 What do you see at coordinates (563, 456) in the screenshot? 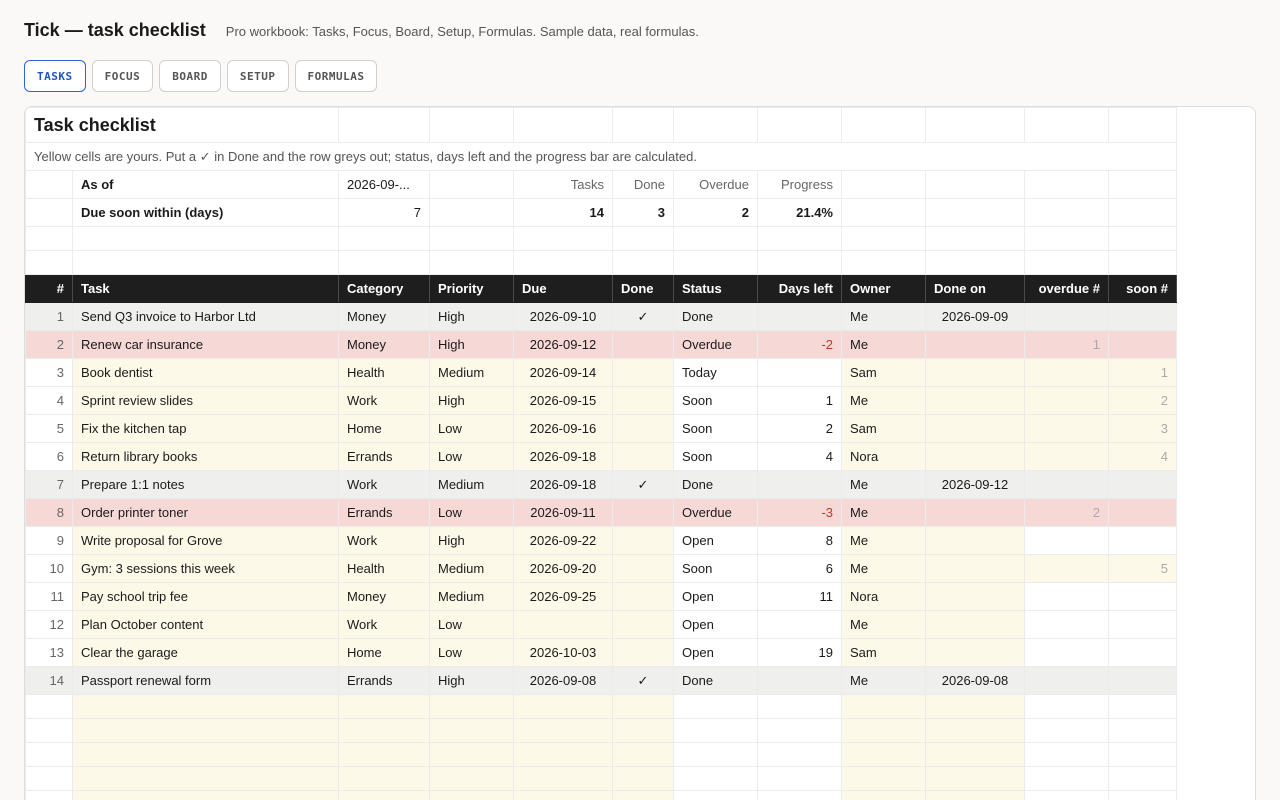
I see `task-due-cell: 2026-09-18` at bounding box center [563, 456].